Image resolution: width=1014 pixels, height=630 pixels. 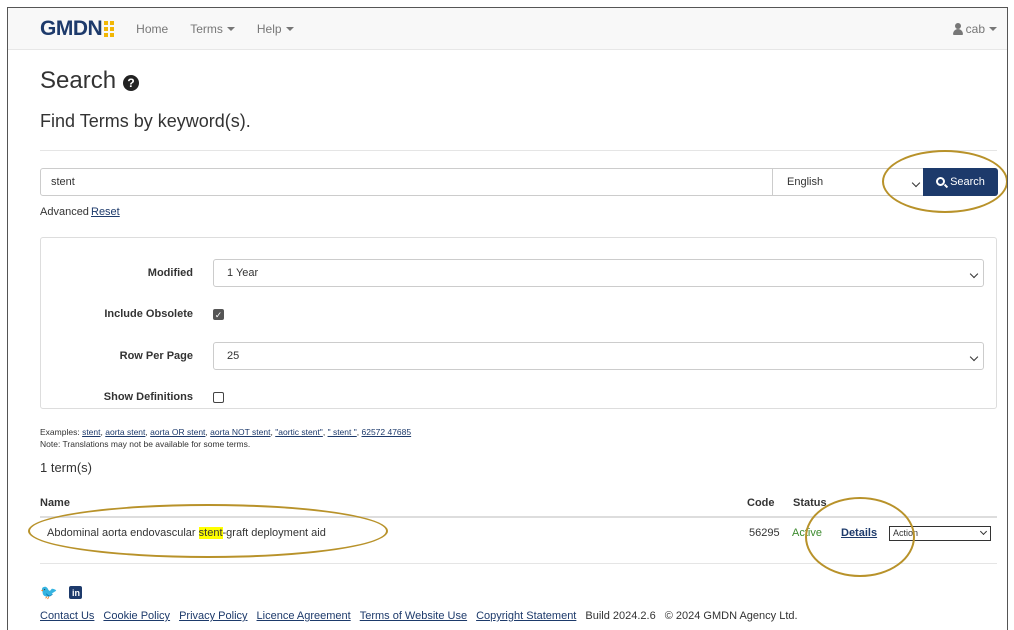 I want to click on nav-terms-label: Terms, so click(x=206, y=28).